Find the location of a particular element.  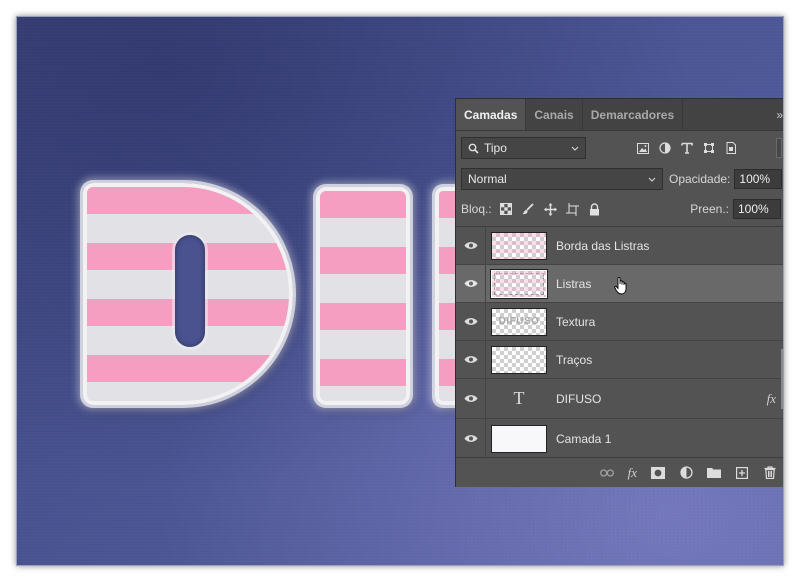

shape-filter-icon is located at coordinates (708, 148).